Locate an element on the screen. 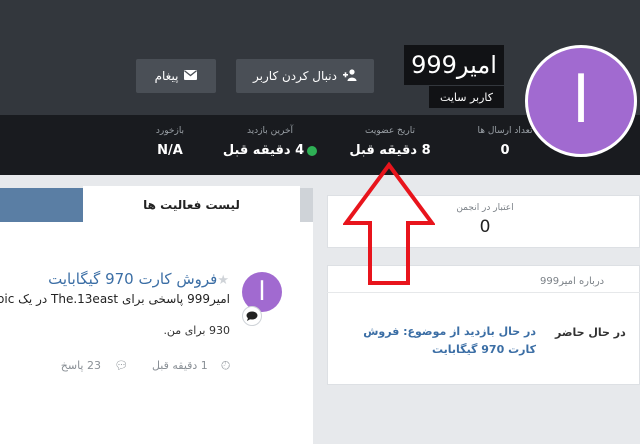 This screenshot has height=444, width=640. activity-replies: 💬︎ 23 پاسخ is located at coordinates (90, 365).